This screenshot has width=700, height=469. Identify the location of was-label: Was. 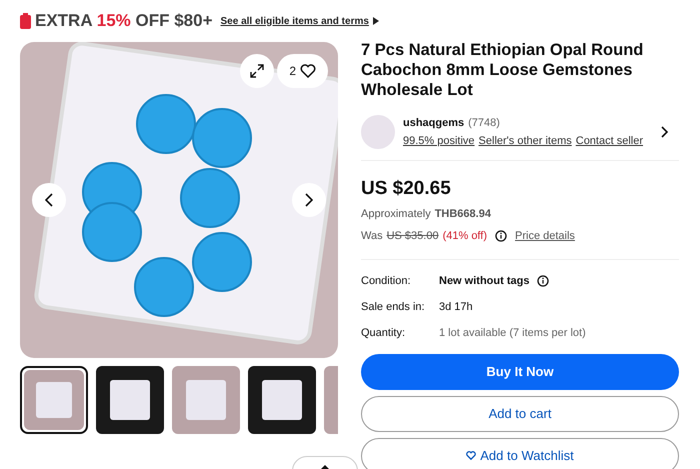
(372, 236).